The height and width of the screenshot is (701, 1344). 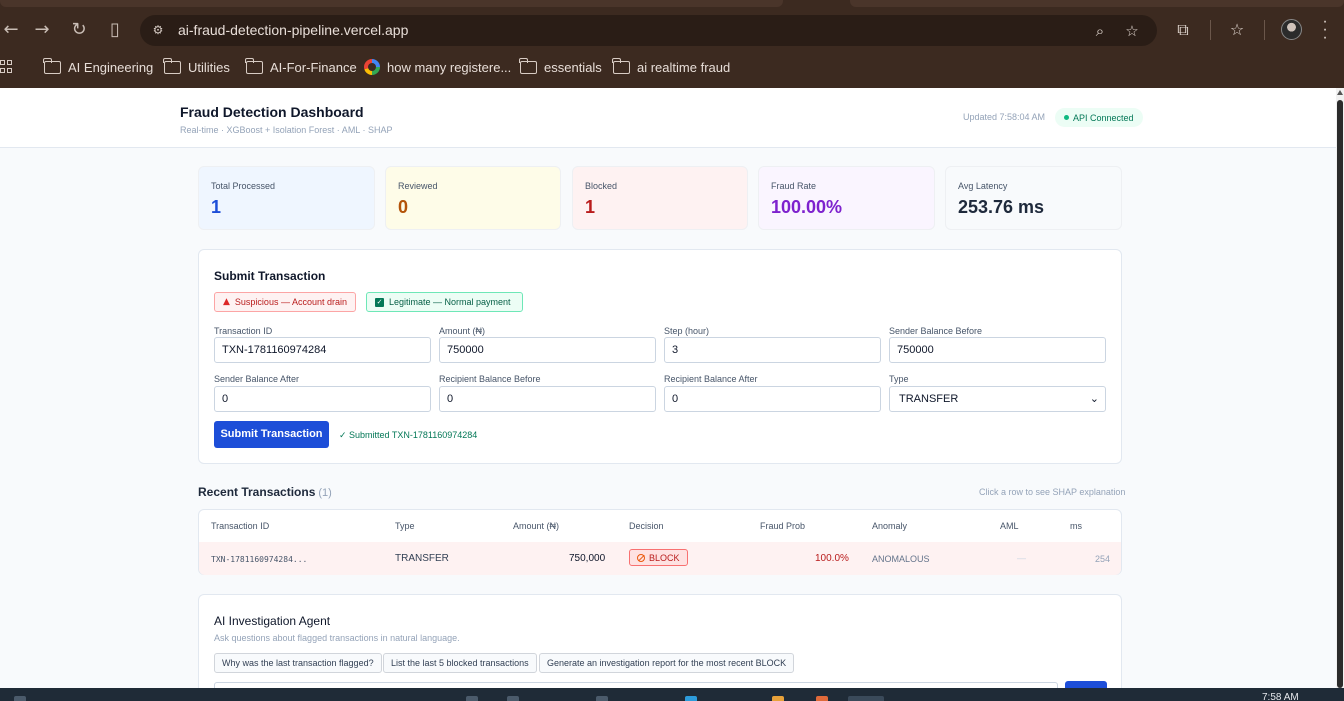 What do you see at coordinates (1099, 117) in the screenshot?
I see `api-status-badge: API Connected` at bounding box center [1099, 117].